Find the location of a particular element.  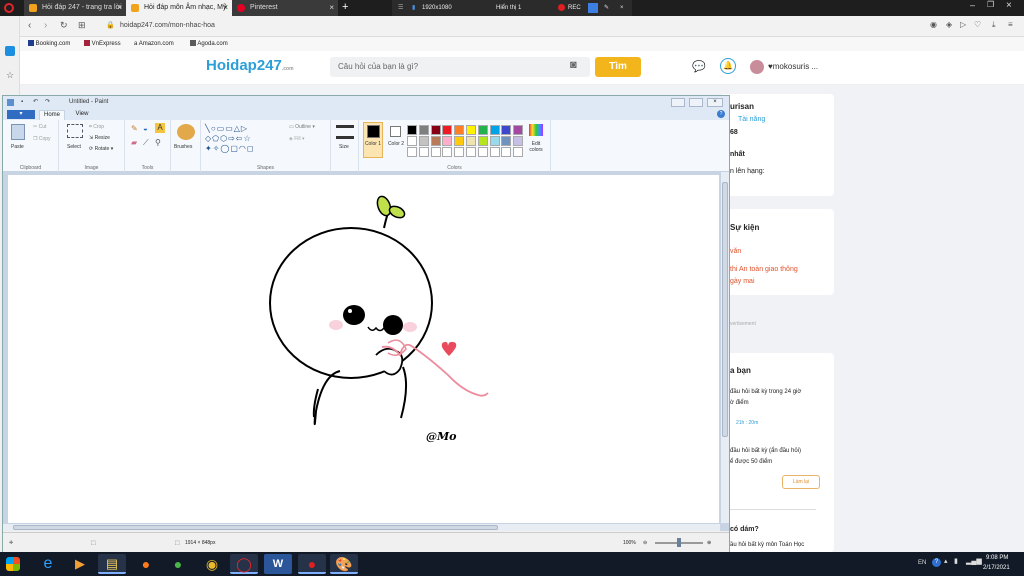

zoom-out-icon: ⊖ is located at coordinates (645, 543).